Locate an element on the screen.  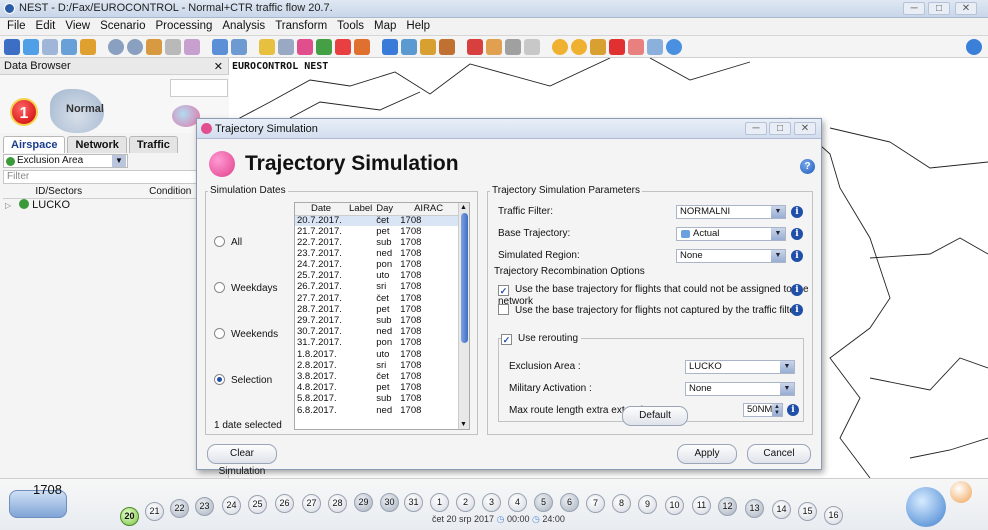
table-row: 27.7.2017. čet 1708 is located at coordinates (377, 298).